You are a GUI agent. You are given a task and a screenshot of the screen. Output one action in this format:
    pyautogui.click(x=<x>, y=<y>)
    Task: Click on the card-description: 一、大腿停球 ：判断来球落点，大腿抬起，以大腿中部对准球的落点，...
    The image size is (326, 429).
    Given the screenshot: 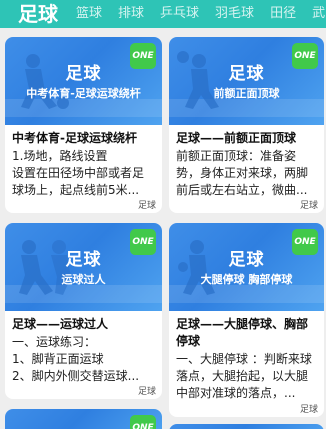 What is the action you would take?
    pyautogui.click(x=244, y=376)
    